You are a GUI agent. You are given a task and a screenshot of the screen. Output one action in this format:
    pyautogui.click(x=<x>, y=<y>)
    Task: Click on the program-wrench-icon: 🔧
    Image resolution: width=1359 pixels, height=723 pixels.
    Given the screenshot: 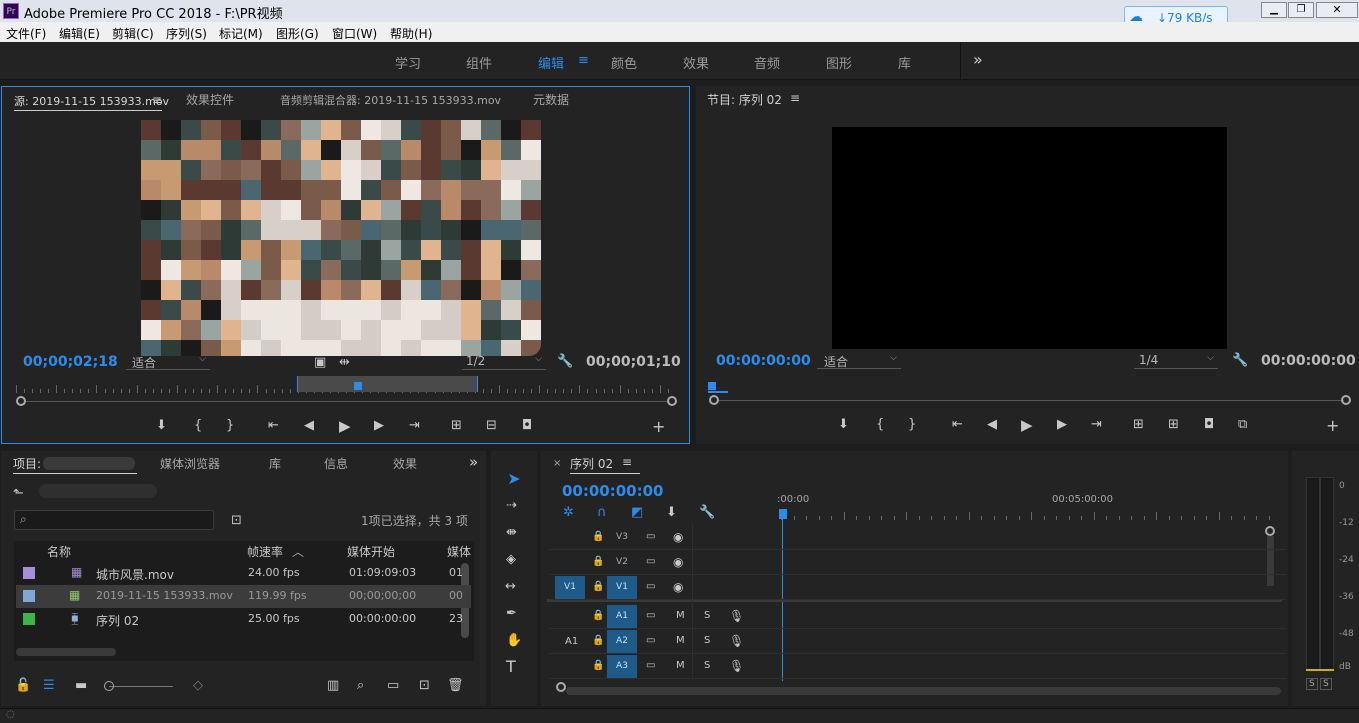 What is the action you would take?
    pyautogui.click(x=1240, y=361)
    